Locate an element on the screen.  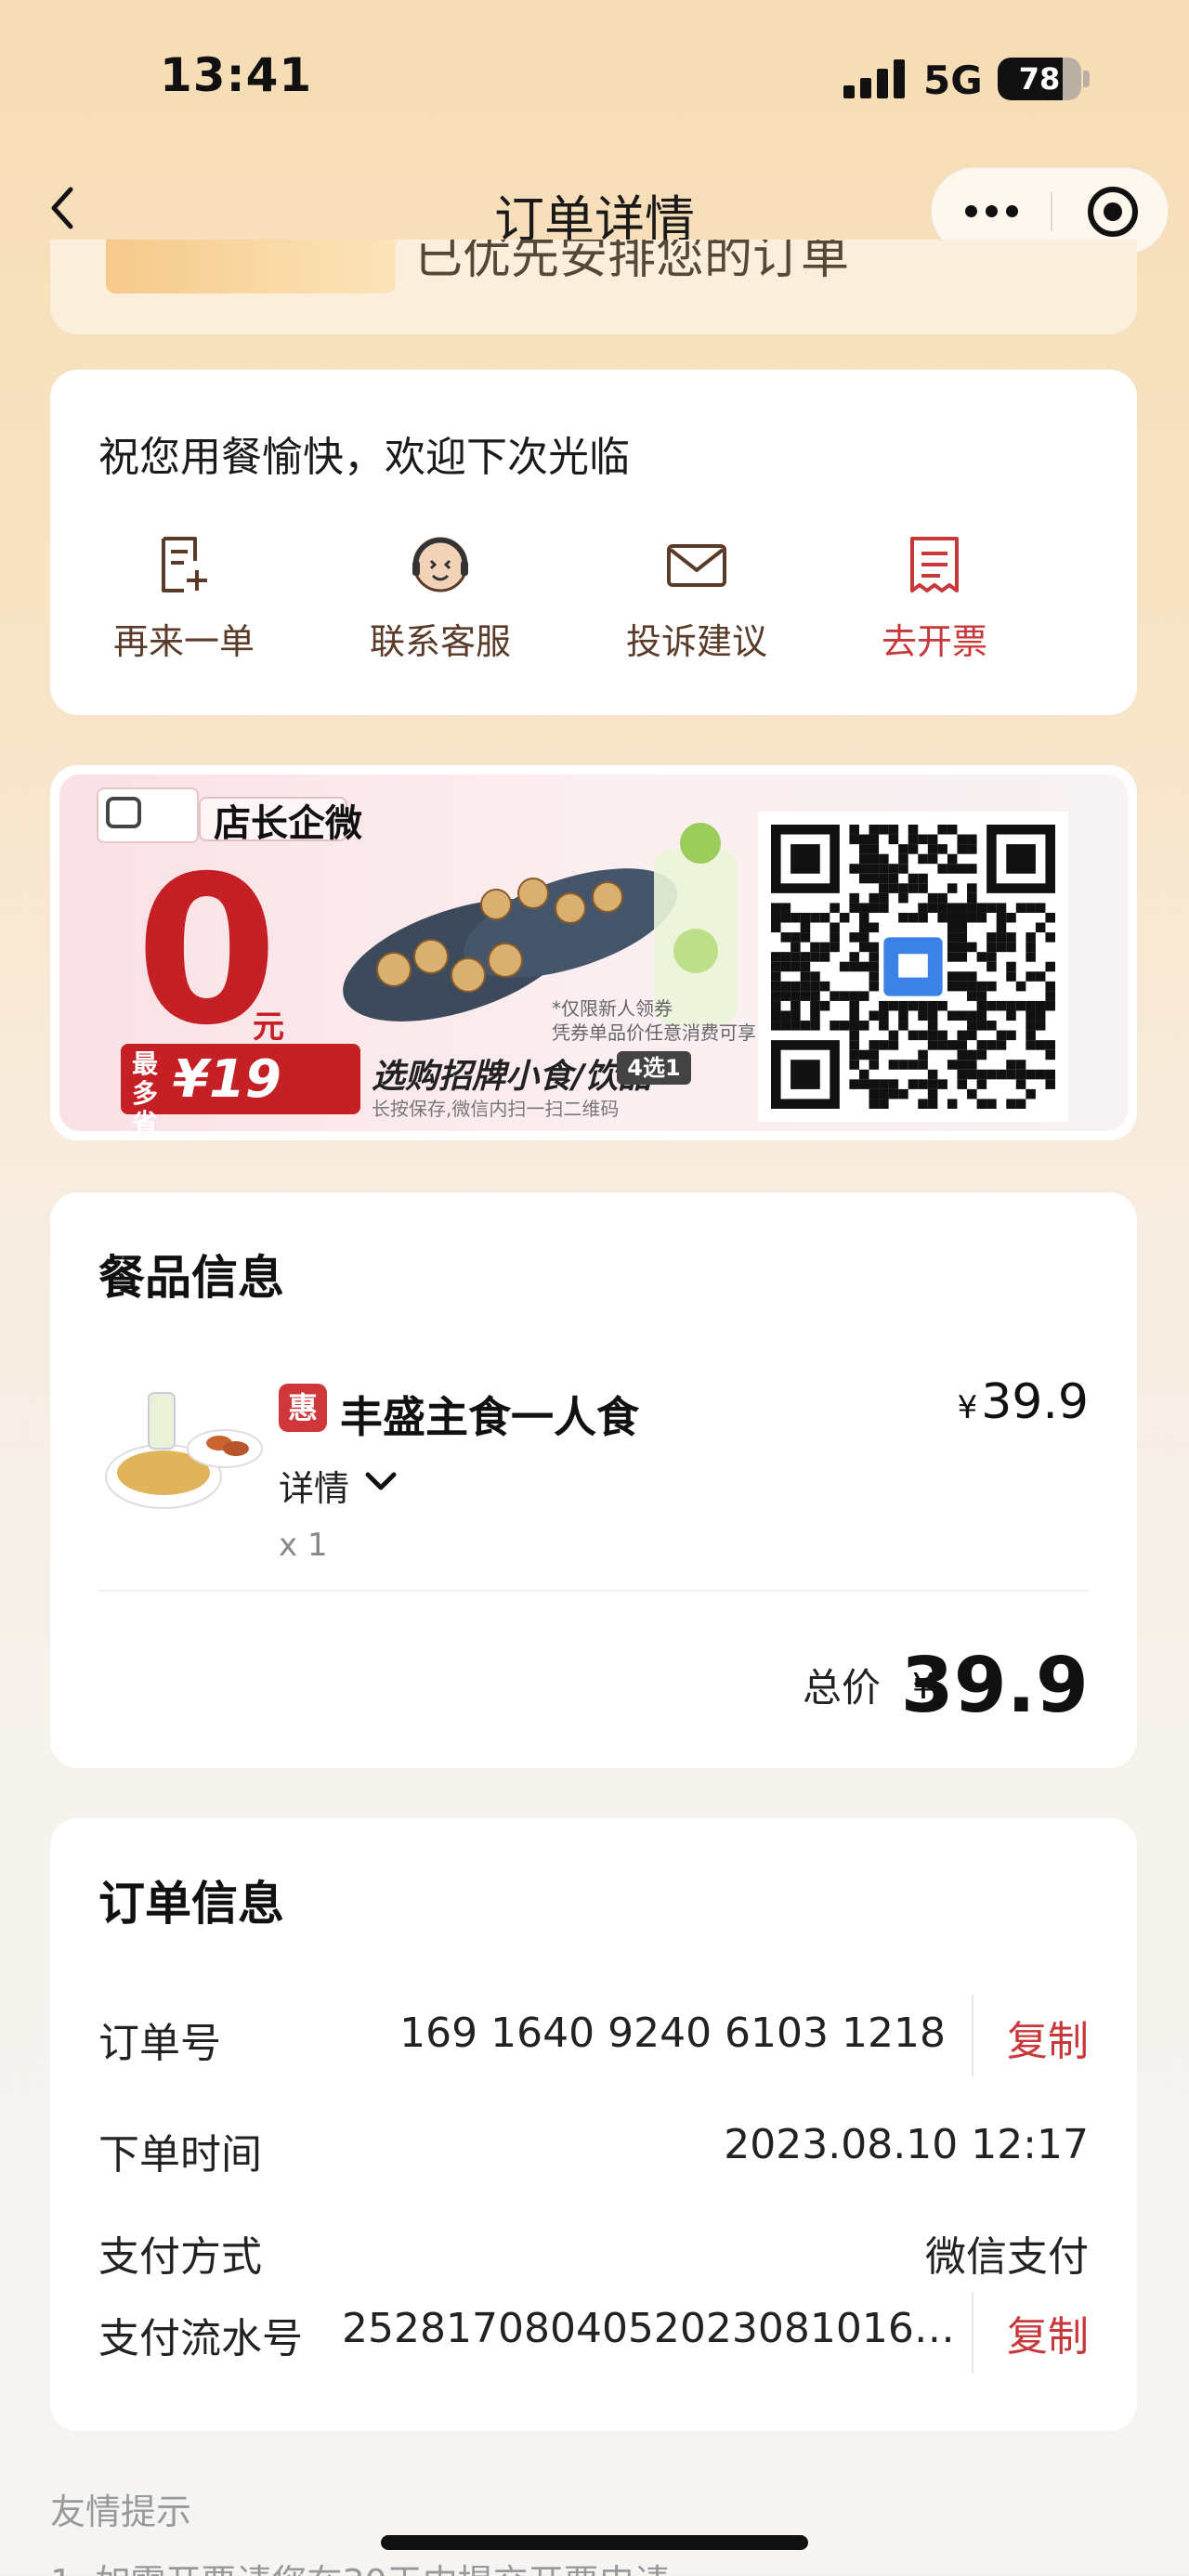
product-image is located at coordinates (184, 1451).